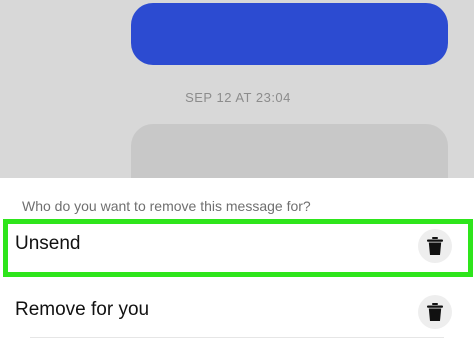 The height and width of the screenshot is (355, 474). I want to click on sent-message-bubble, so click(289, 34).